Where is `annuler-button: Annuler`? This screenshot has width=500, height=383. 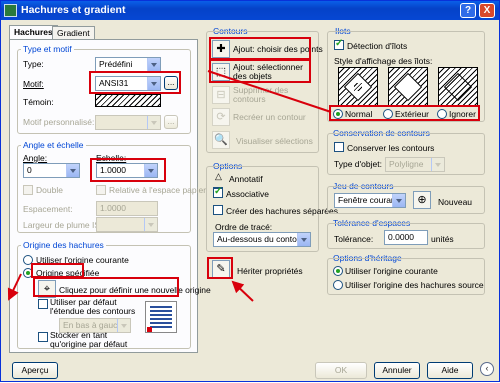
annuler-button: Annuler is located at coordinates (397, 370).